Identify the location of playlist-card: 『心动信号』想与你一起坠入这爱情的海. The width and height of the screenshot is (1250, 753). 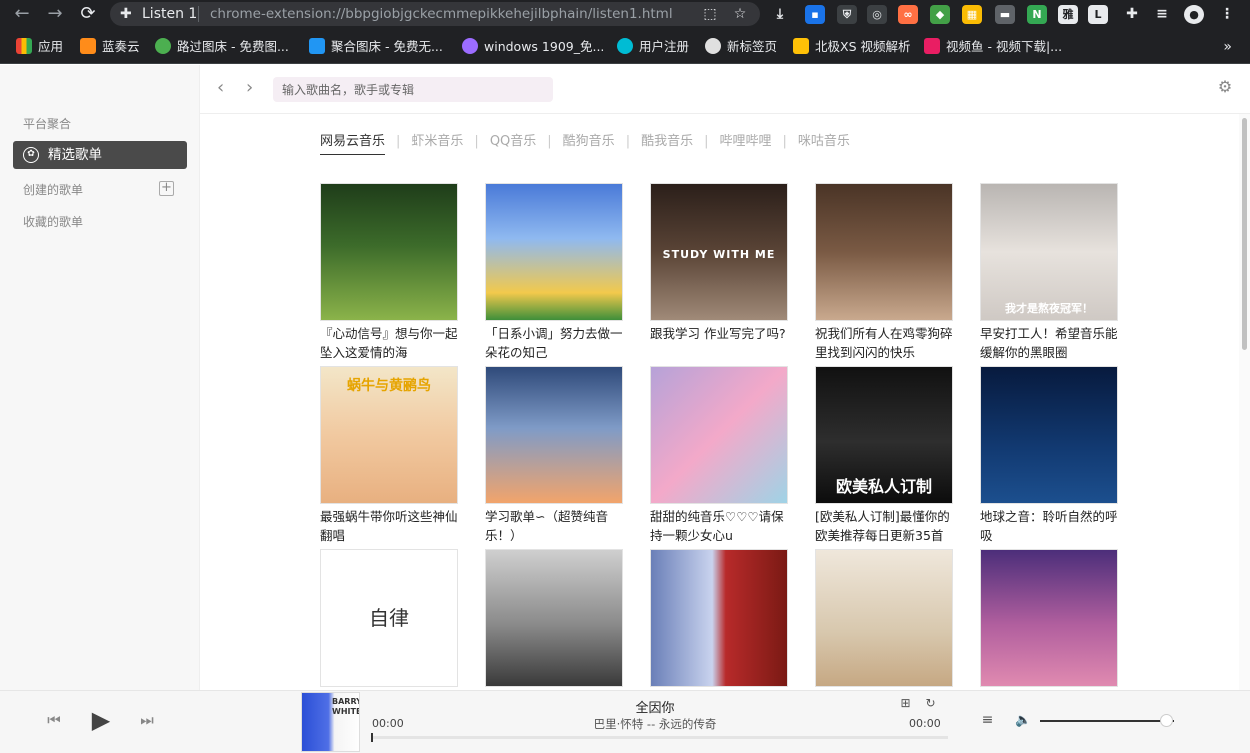
(389, 272).